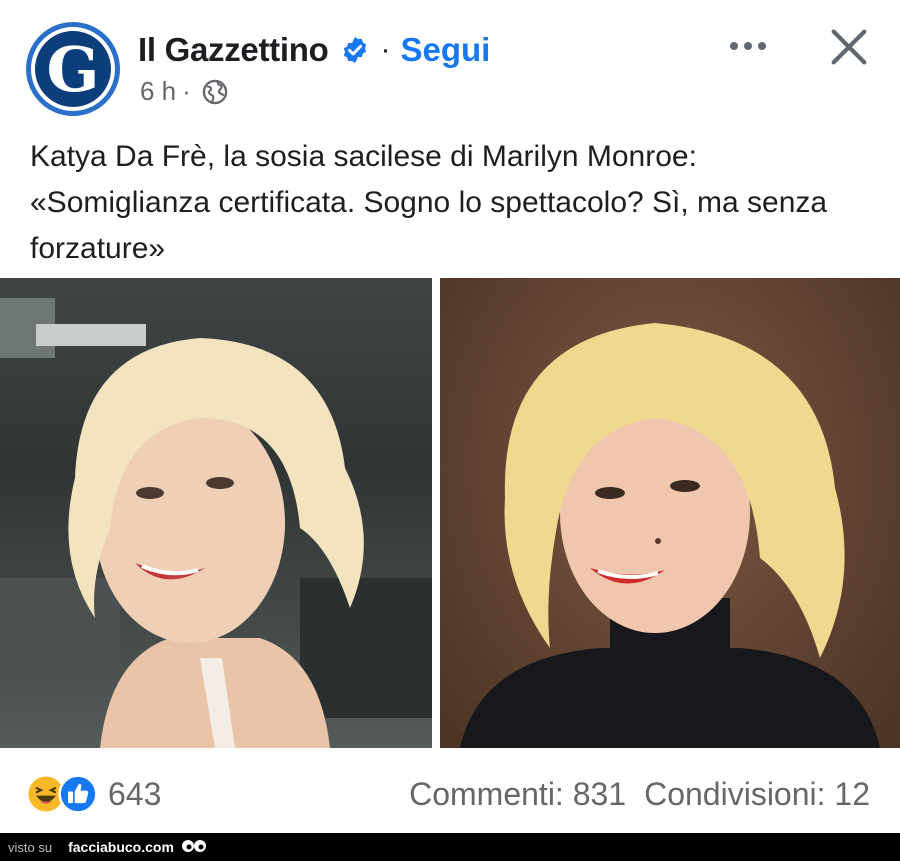 The height and width of the screenshot is (861, 900). I want to click on post-time: 6 h, so click(158, 91).